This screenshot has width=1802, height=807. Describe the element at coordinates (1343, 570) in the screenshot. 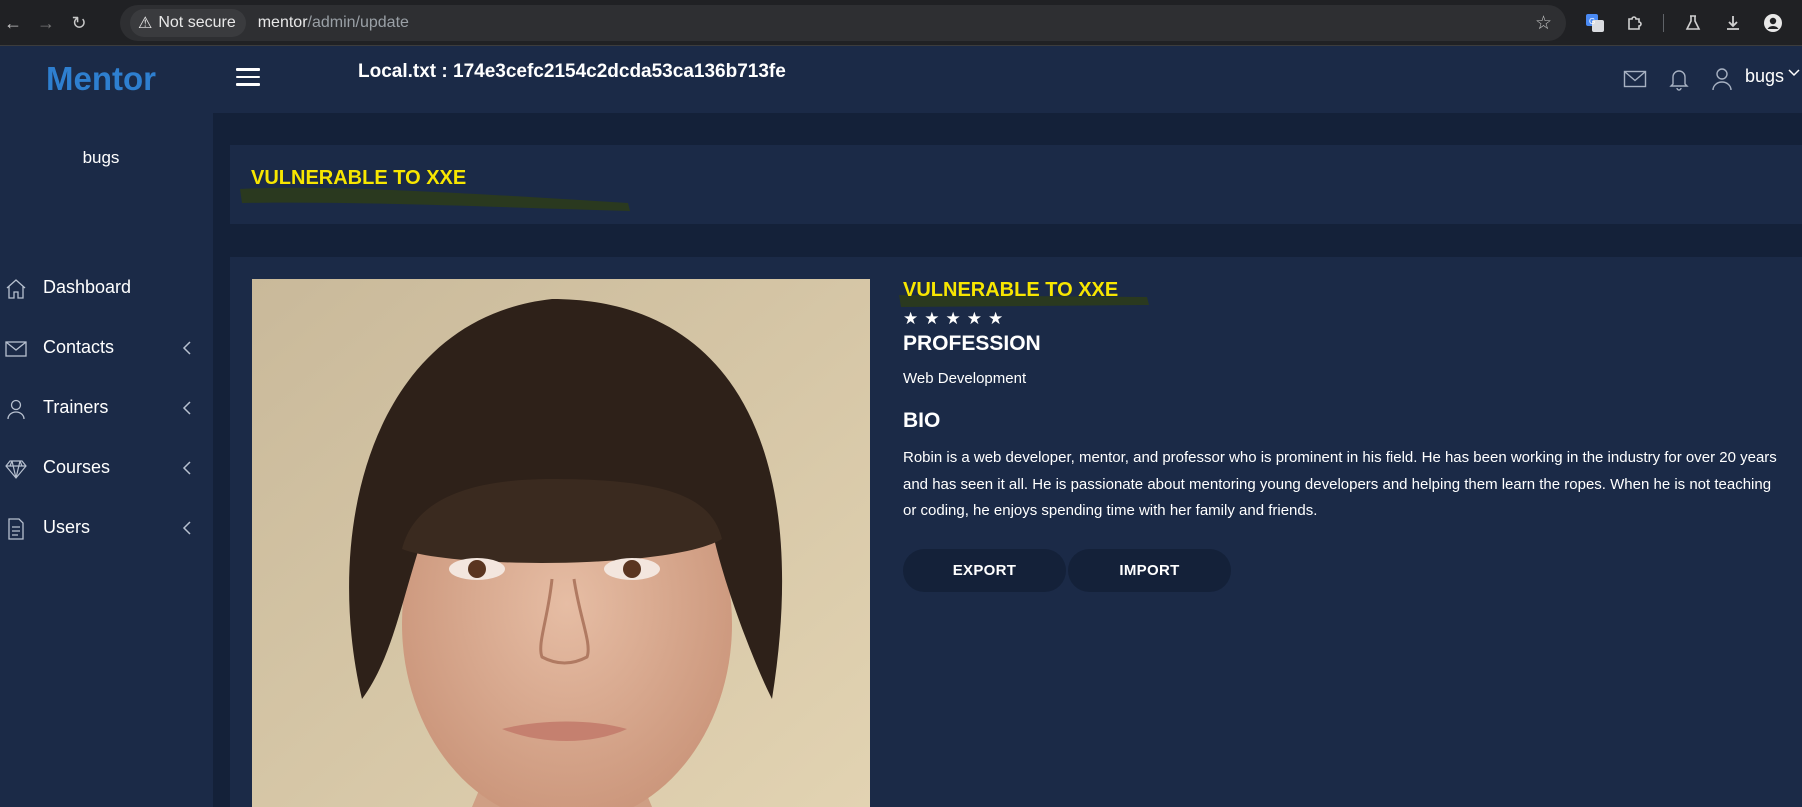

I see `action-buttons: EXPORT IMPORT` at that location.